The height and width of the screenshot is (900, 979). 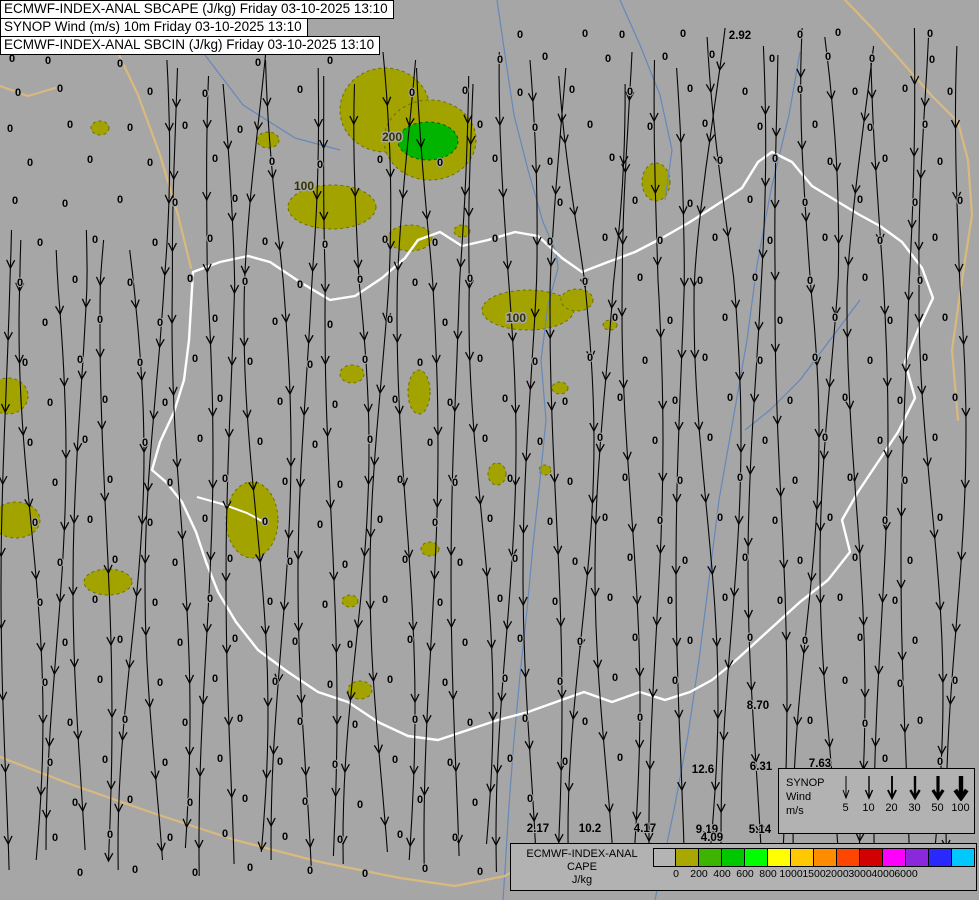 I want to click on wind-legend-param: Wind, so click(x=799, y=797).